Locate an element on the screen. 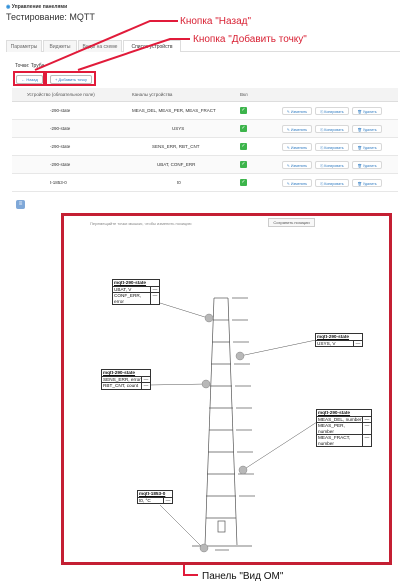 The height and width of the screenshot is (583, 406). channel-name: UBAT, V is located at coordinates (123, 289).